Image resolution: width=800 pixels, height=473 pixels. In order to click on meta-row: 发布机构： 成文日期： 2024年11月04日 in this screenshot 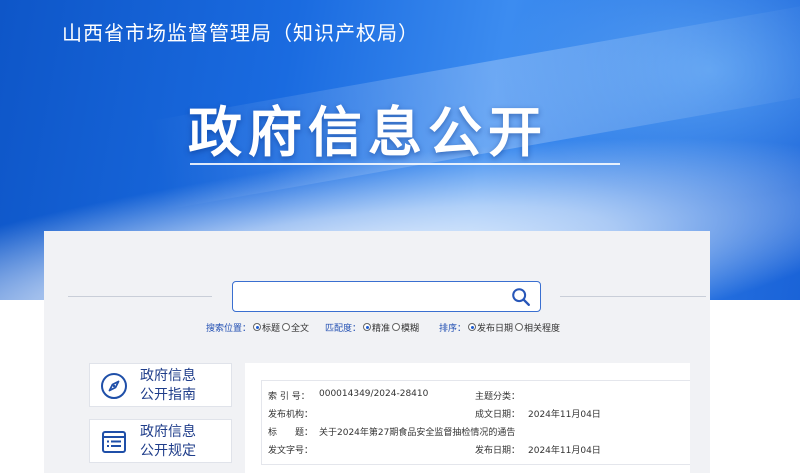, I will do `click(476, 413)`.